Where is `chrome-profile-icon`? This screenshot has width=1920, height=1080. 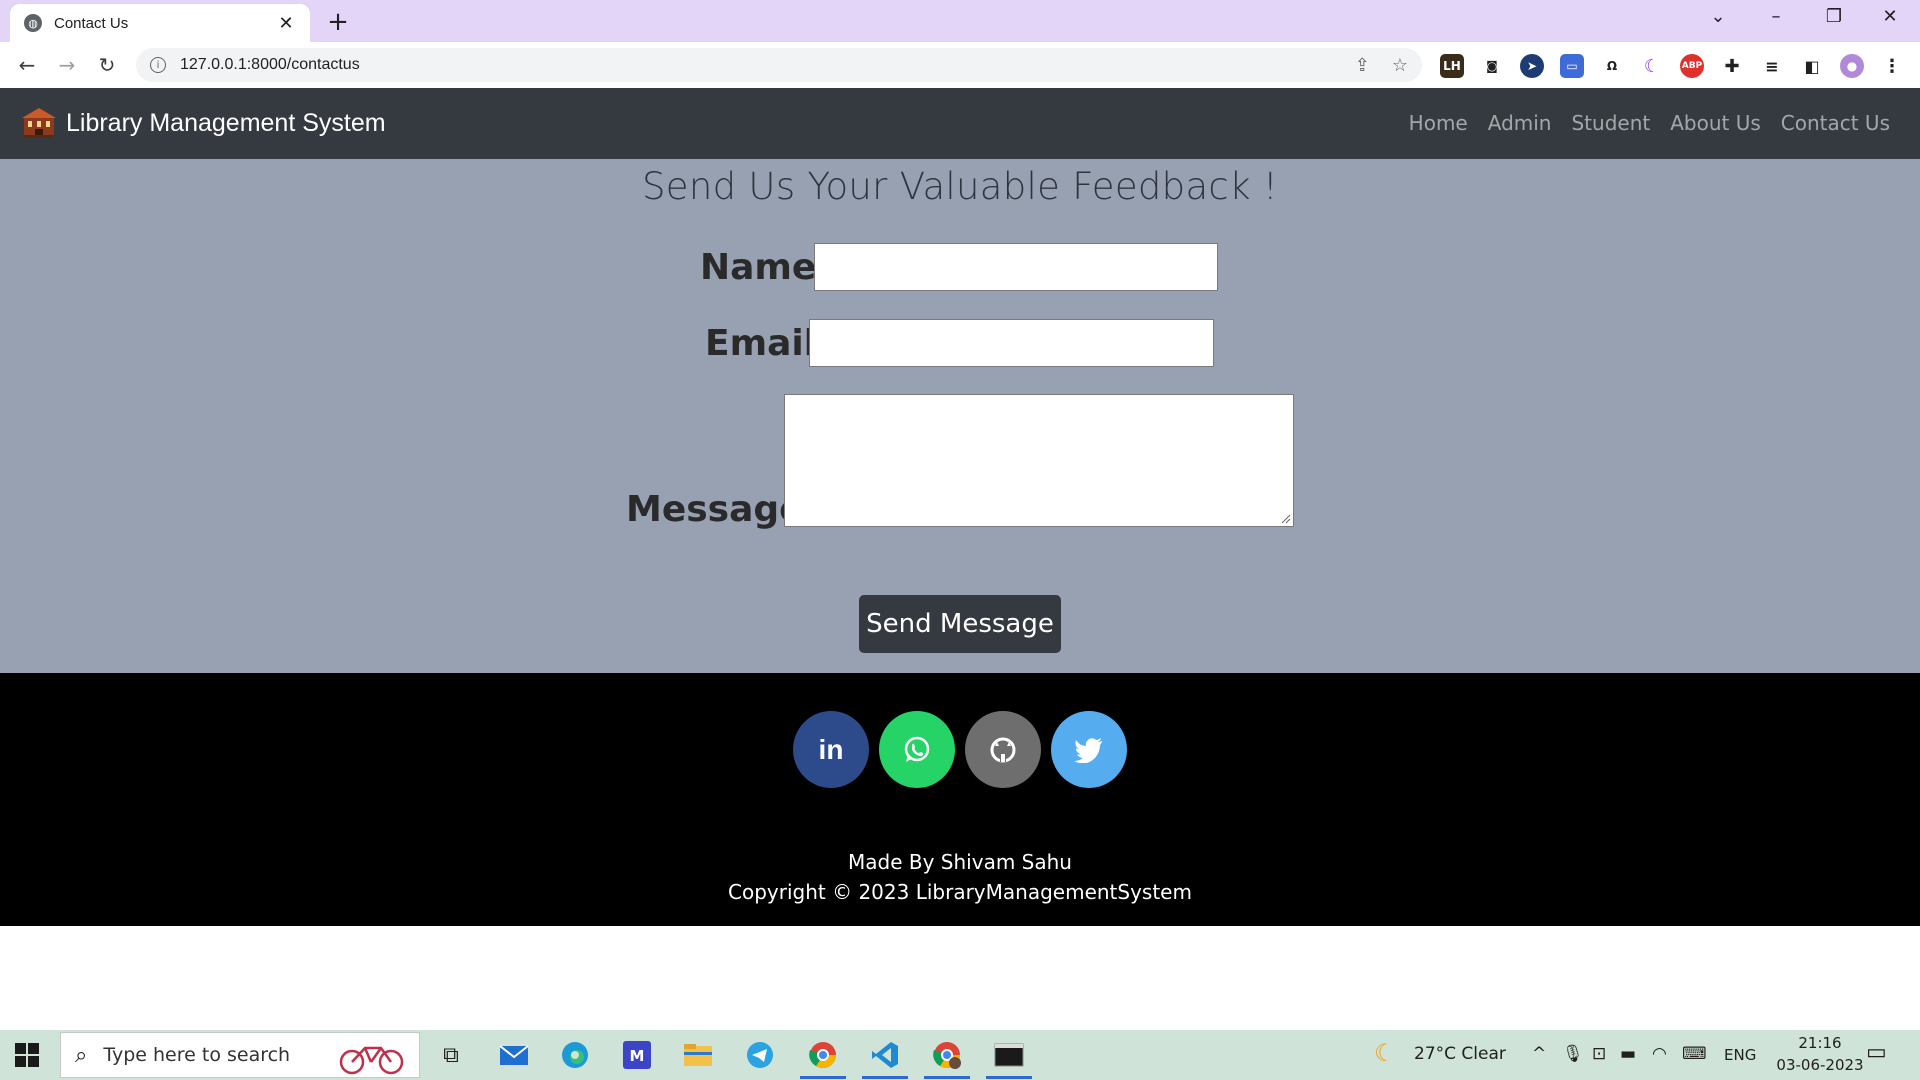
chrome-profile-icon is located at coordinates (947, 1055).